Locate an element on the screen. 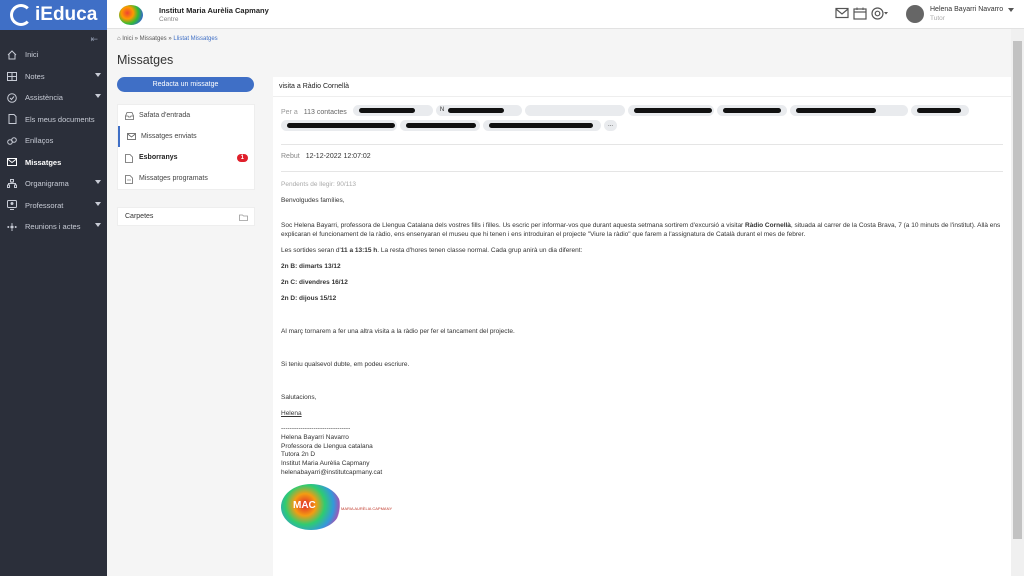 The height and width of the screenshot is (576, 1024). sidebar-item-els-meus-documents: Els meus documents is located at coordinates (53, 120).